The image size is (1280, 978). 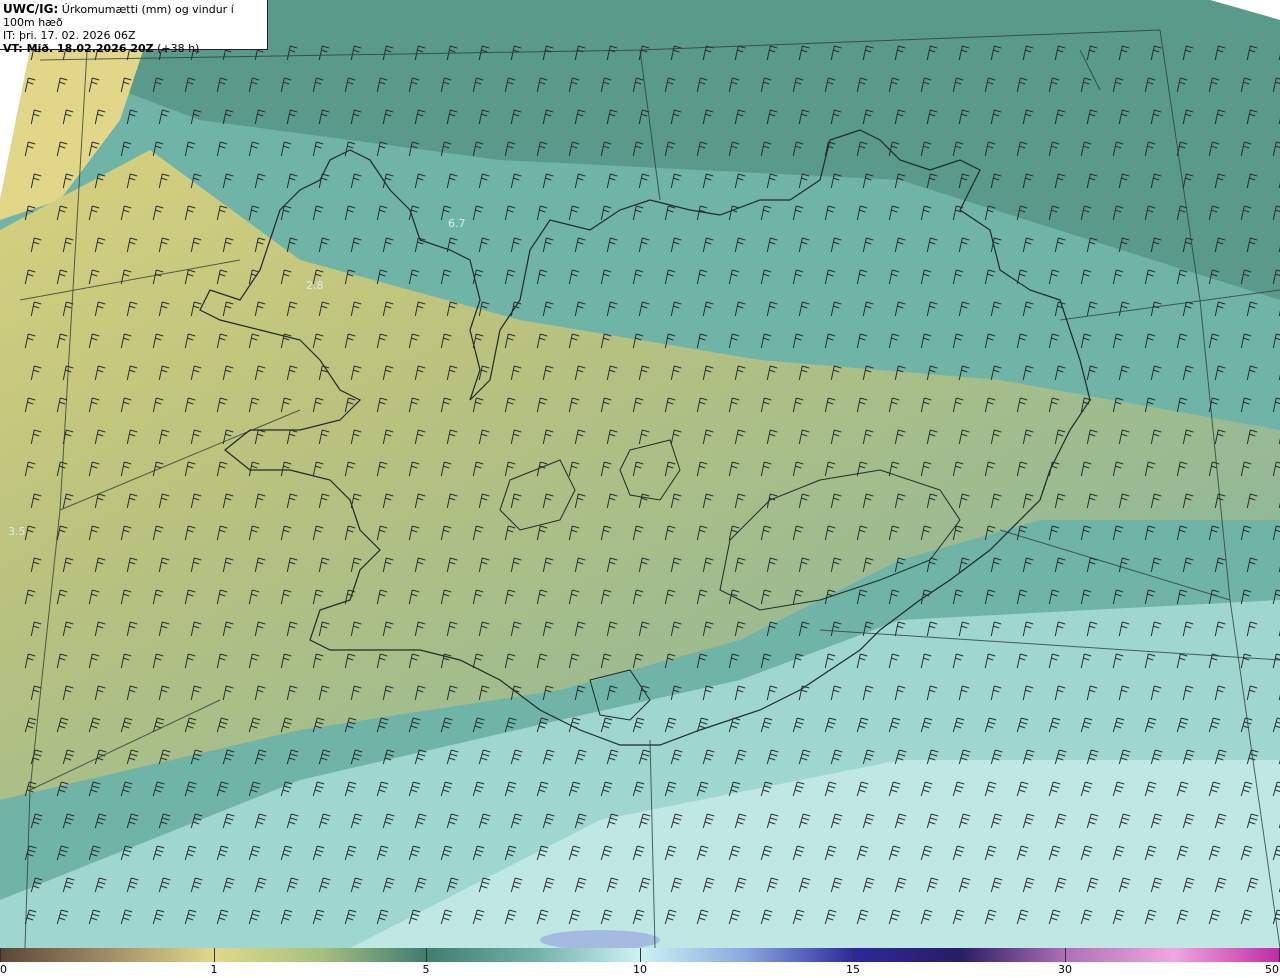 I want to click on legend-tick-label: 0, so click(x=3, y=969).